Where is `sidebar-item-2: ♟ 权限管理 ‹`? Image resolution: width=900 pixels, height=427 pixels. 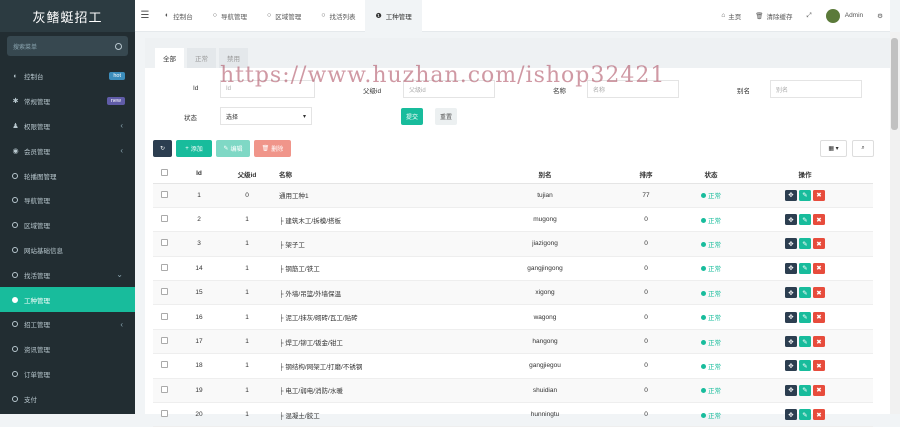
sidebar-item-2: ♟ 权限管理 ‹ is located at coordinates (67, 126).